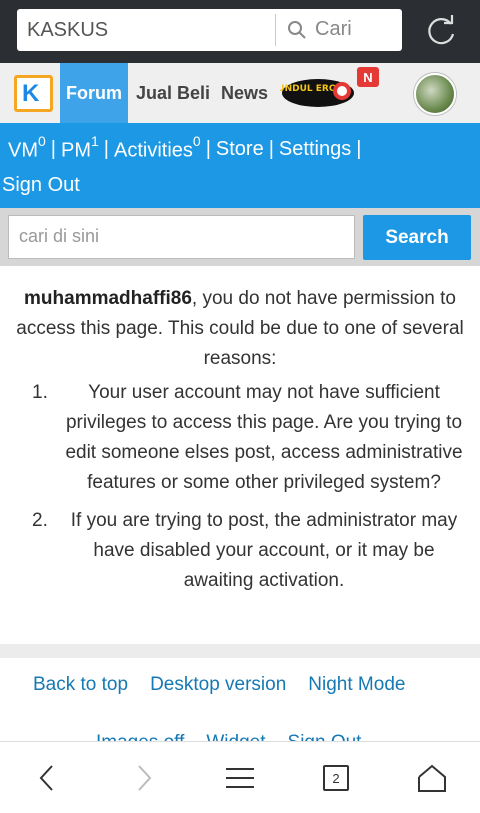 The image size is (480, 813). I want to click on nav-jual-beli: Jual Beli, so click(173, 93).